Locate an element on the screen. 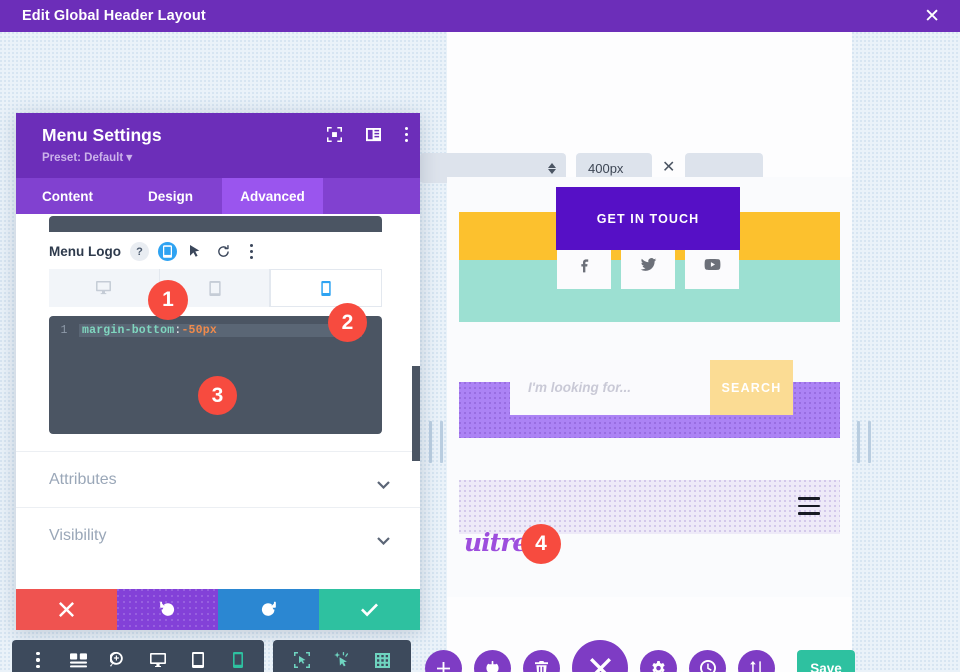 The image size is (960, 672). modal-action-bar is located at coordinates (218, 609).